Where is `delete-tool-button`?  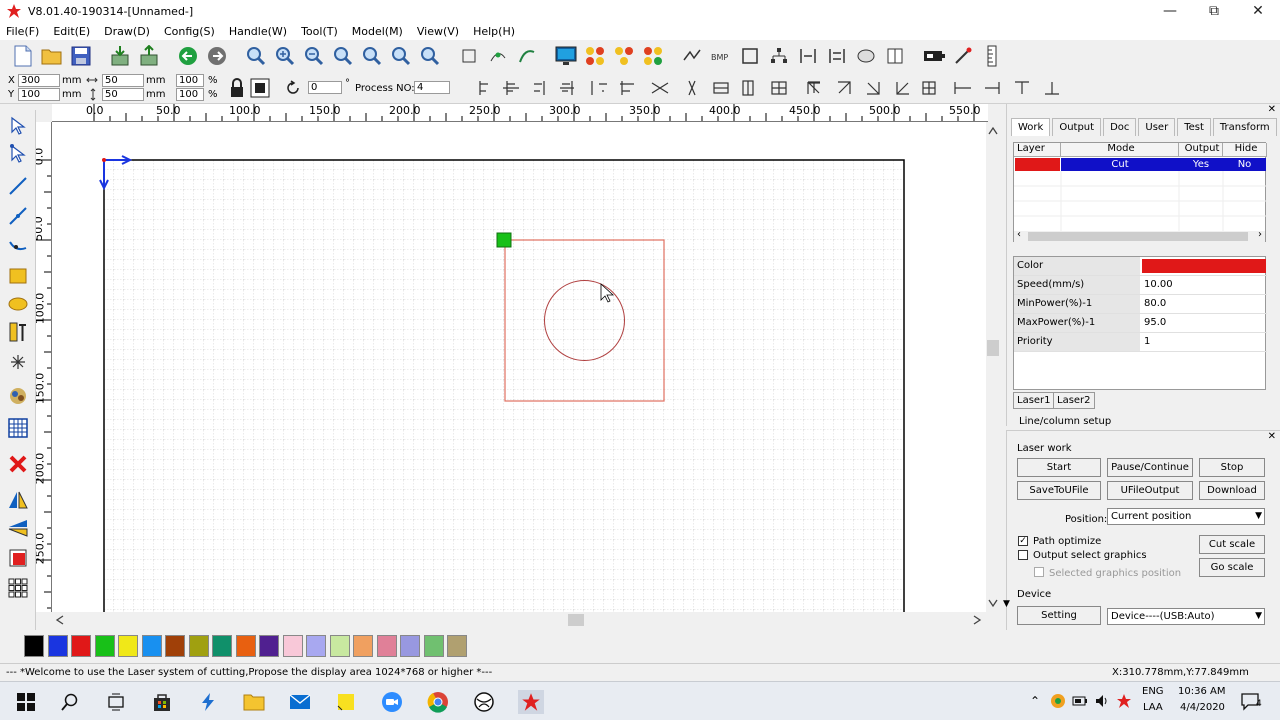 delete-tool-button is located at coordinates (18, 464).